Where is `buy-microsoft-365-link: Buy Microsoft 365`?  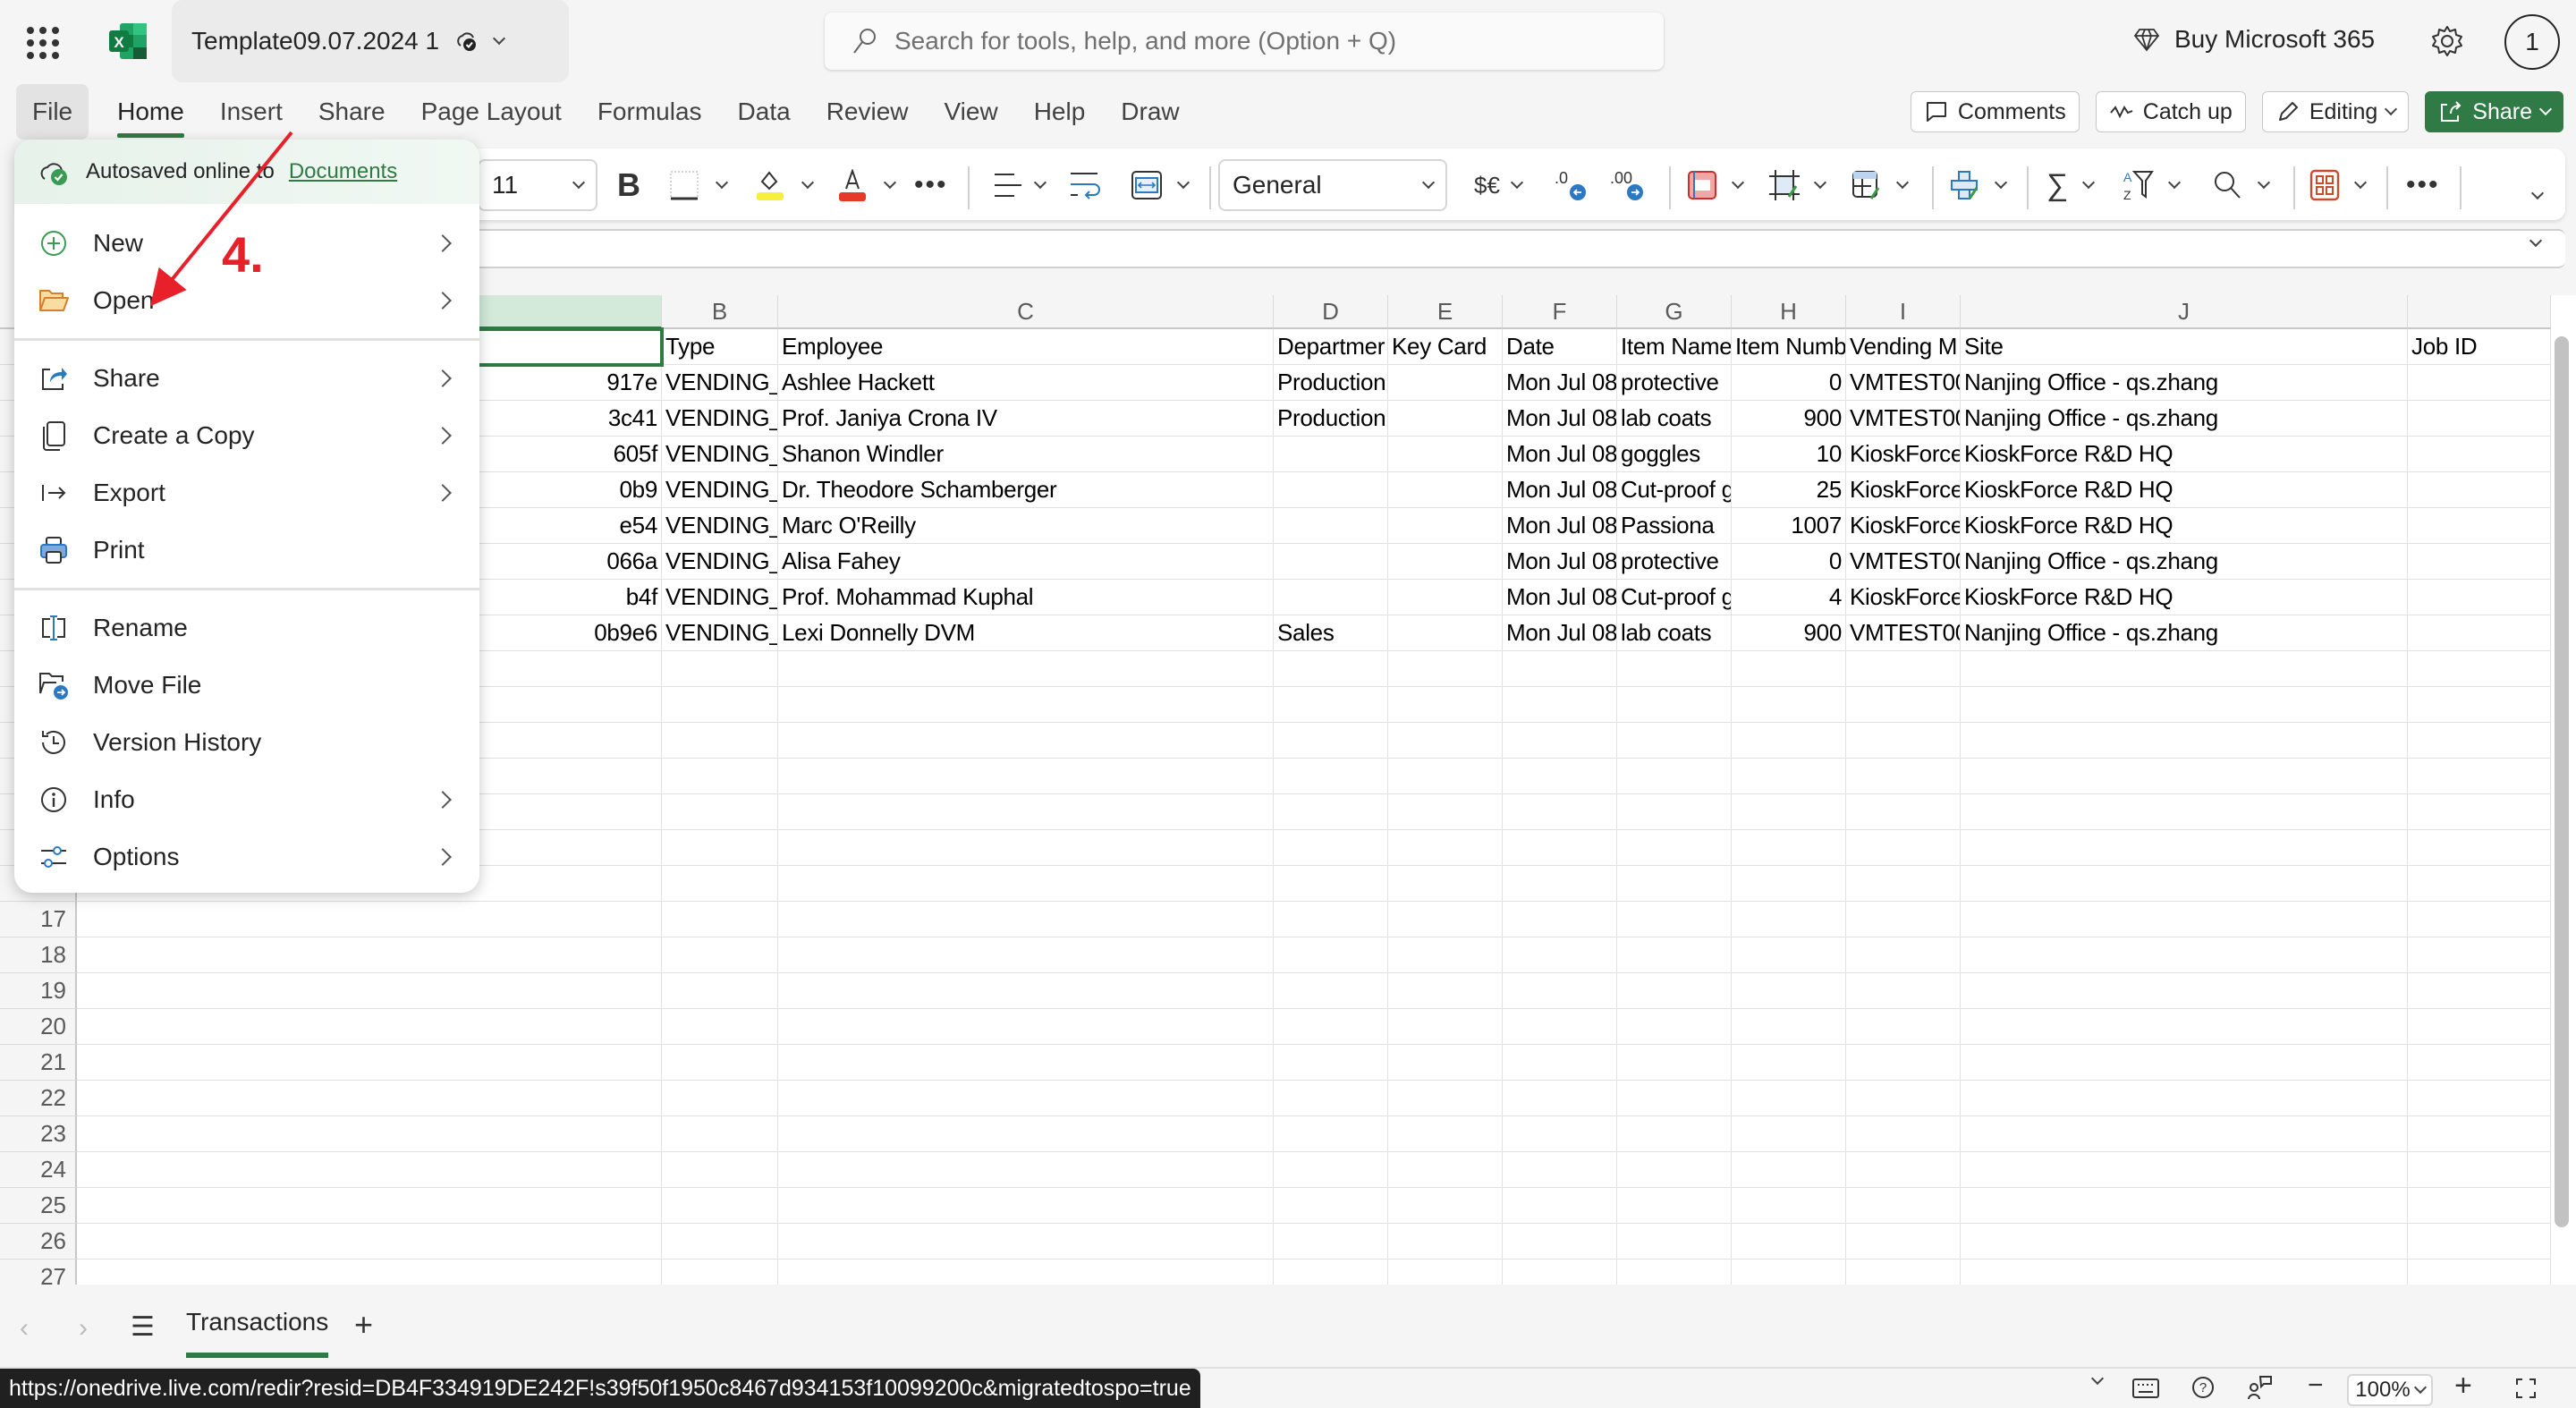 buy-microsoft-365-link: Buy Microsoft 365 is located at coordinates (2254, 39).